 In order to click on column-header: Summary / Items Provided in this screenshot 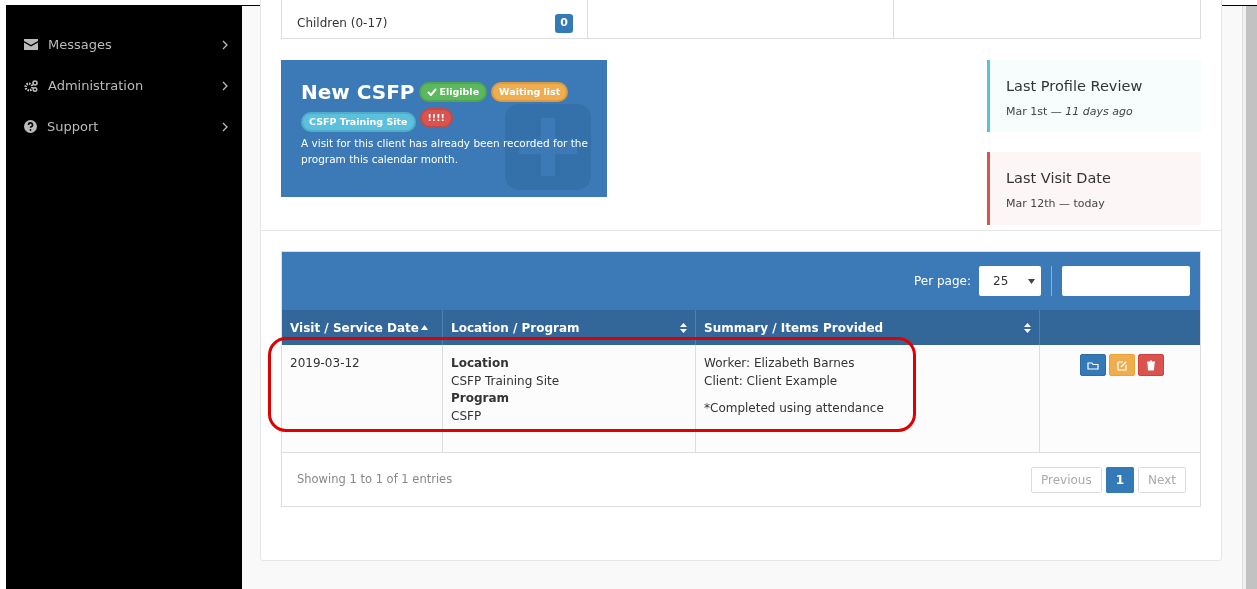, I will do `click(868, 327)`.